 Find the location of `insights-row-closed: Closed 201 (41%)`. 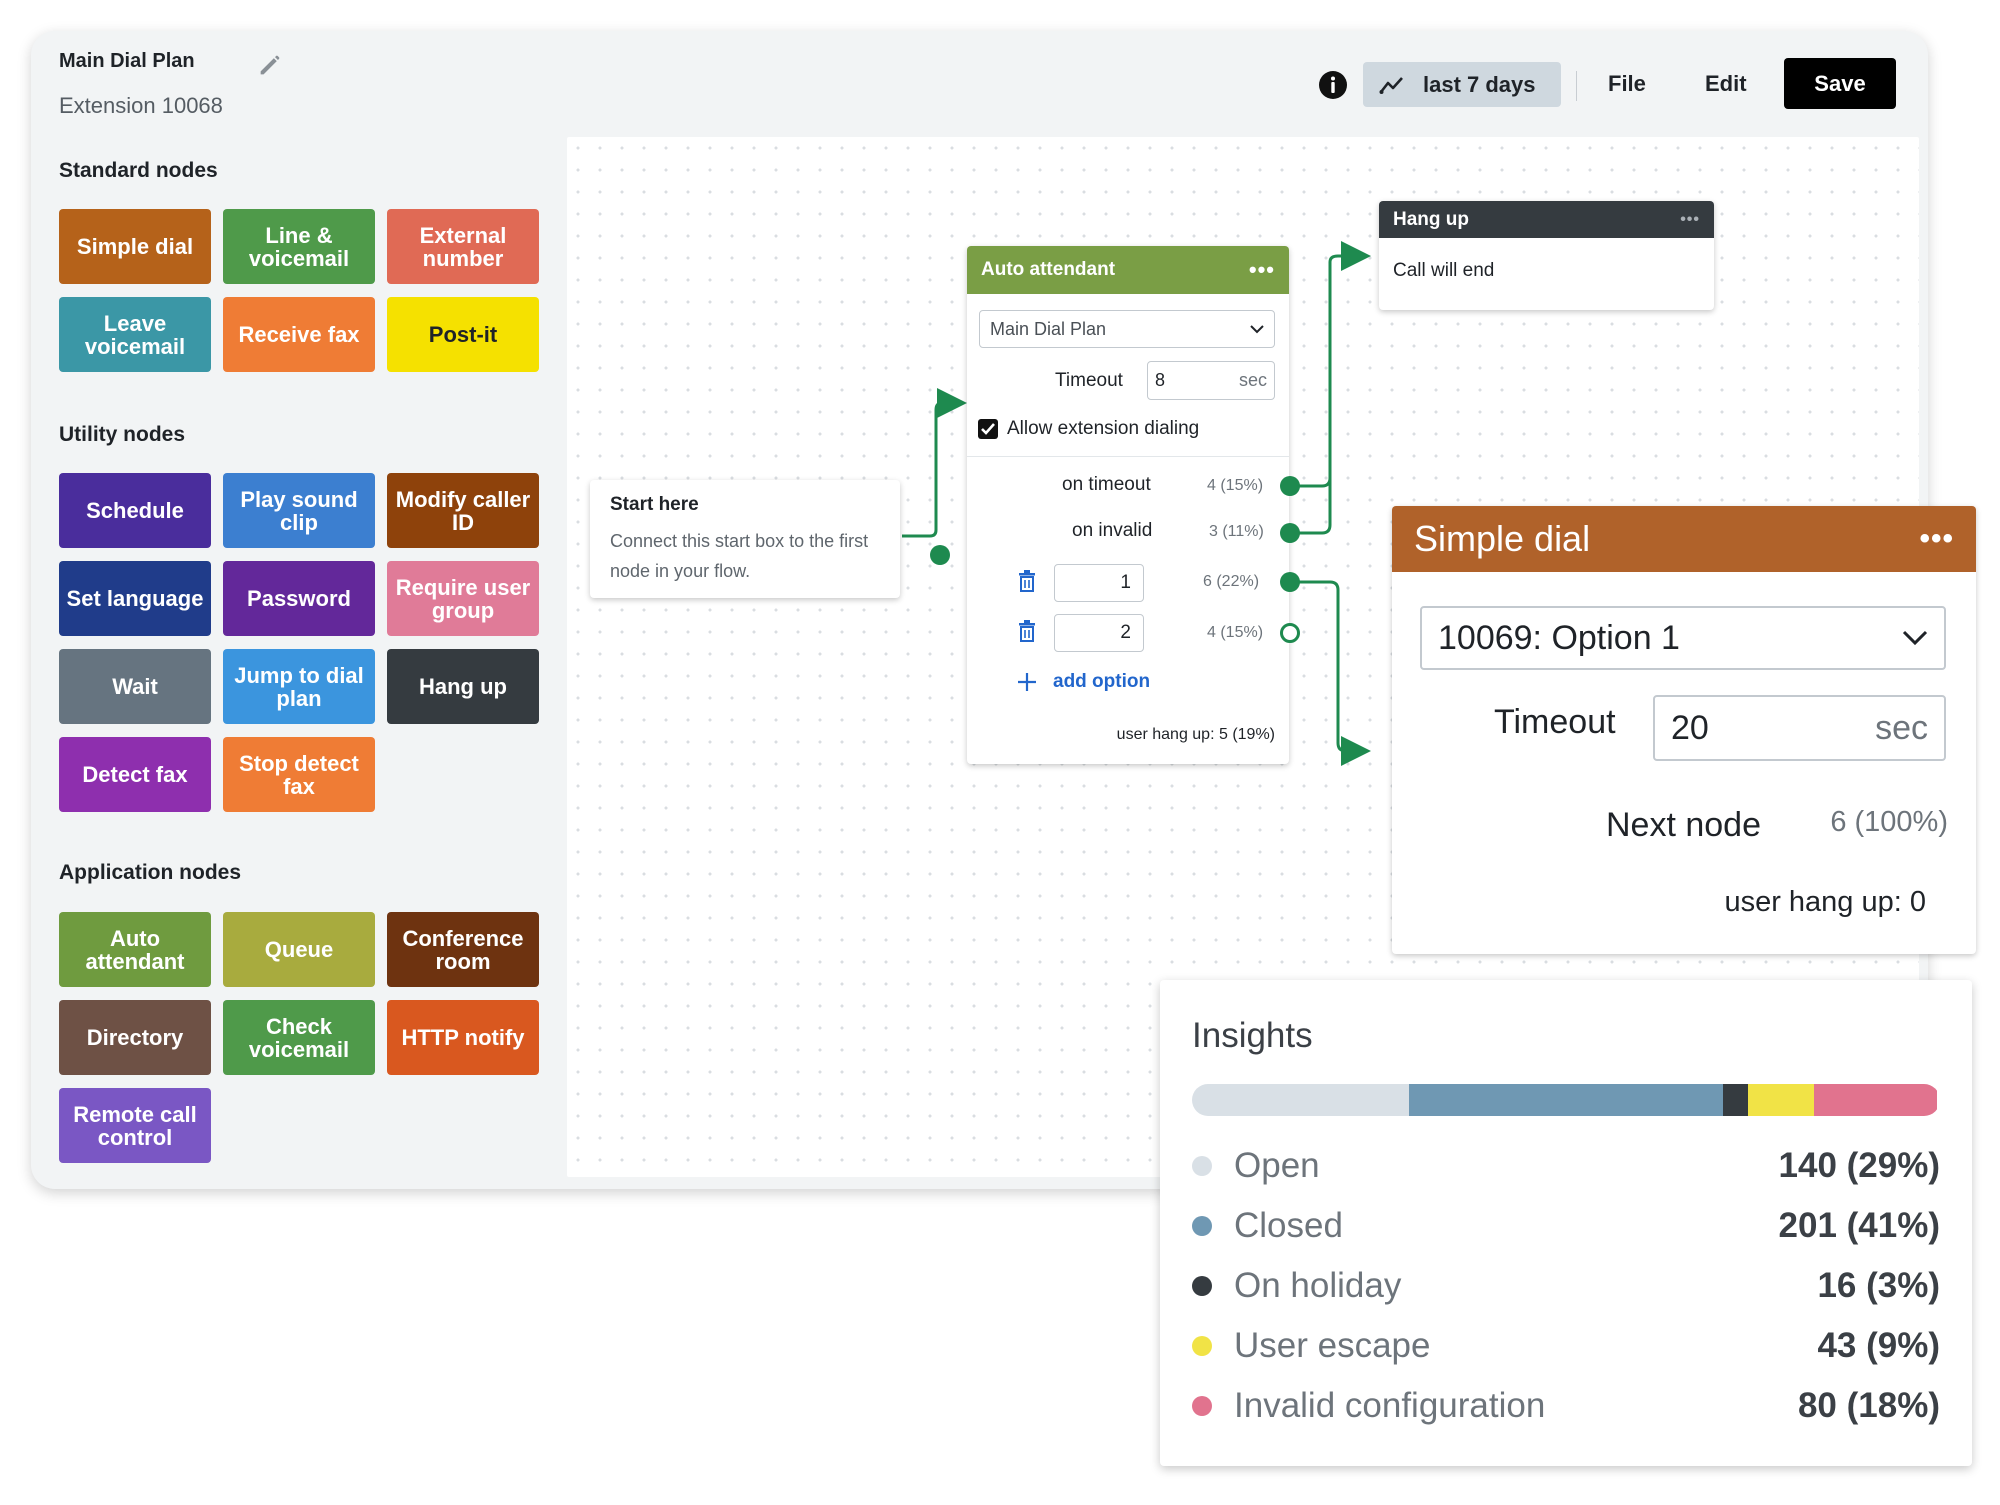

insights-row-closed: Closed 201 (41%) is located at coordinates (1566, 1226).